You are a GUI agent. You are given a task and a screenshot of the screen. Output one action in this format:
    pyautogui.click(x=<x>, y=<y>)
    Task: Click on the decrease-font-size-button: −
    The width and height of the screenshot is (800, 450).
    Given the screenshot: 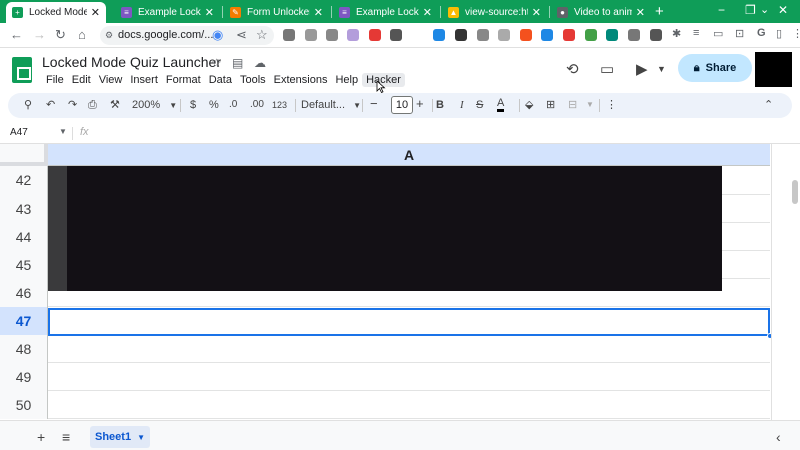 What is the action you would take?
    pyautogui.click(x=374, y=104)
    